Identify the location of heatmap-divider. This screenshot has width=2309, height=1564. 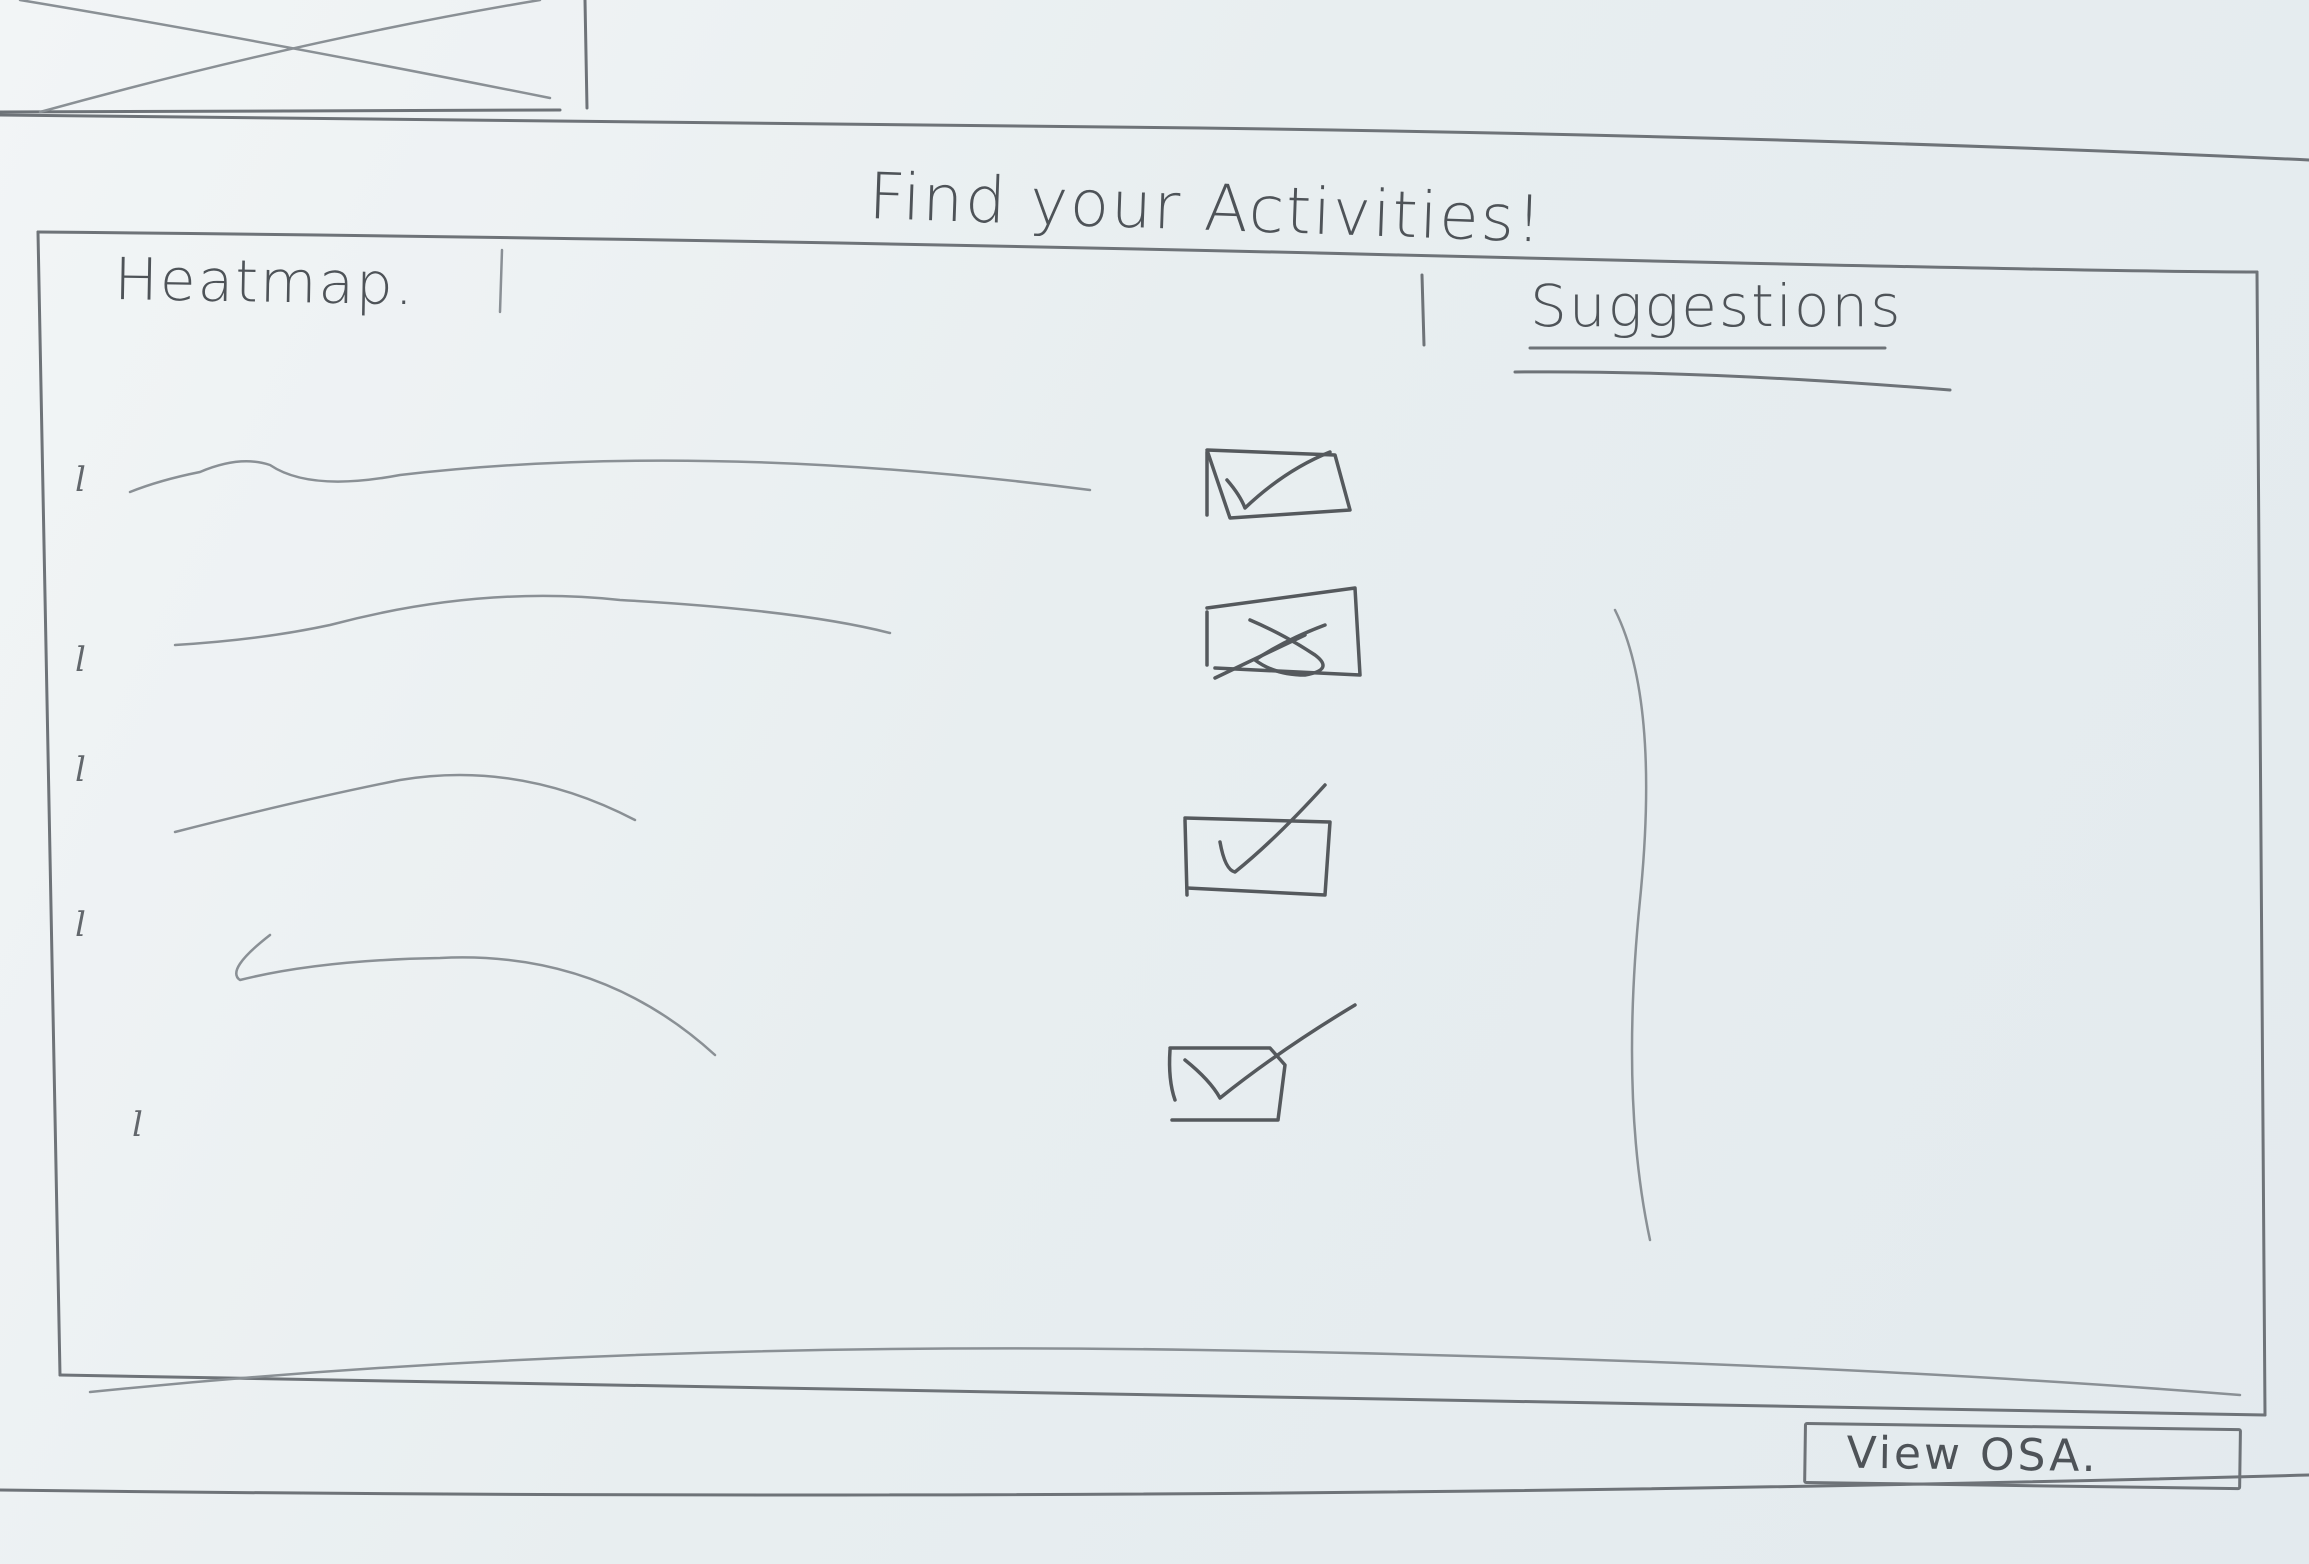
(501, 281).